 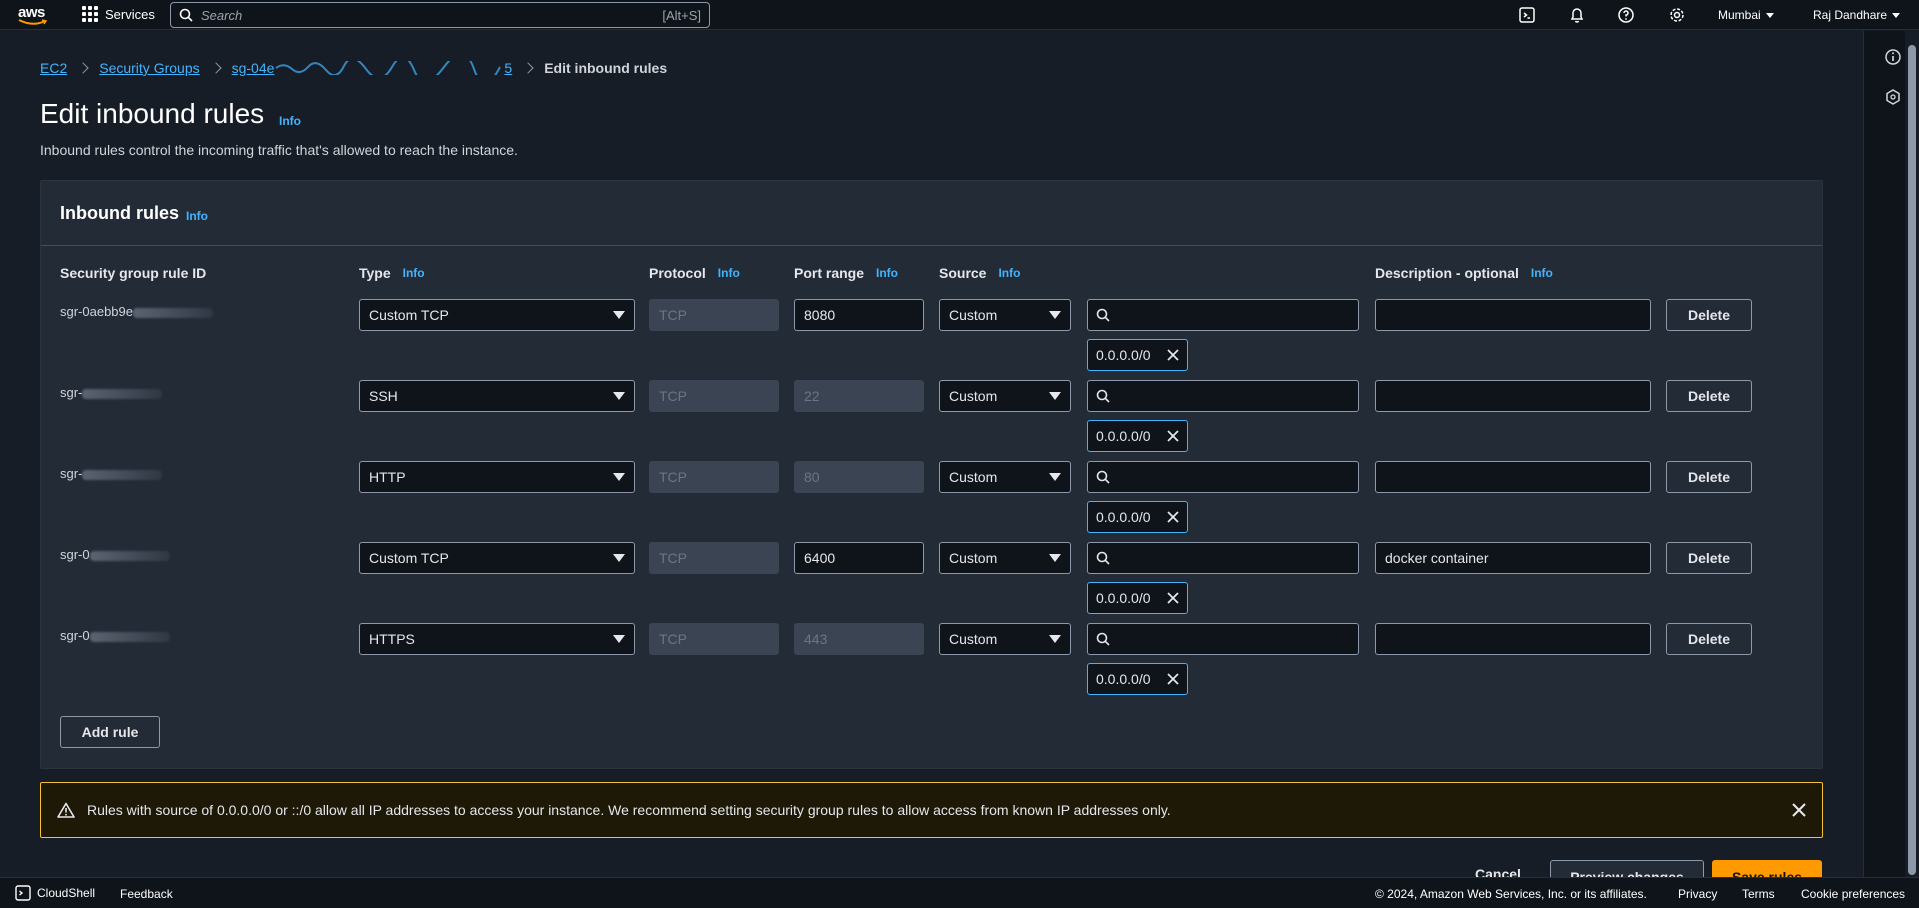 What do you see at coordinates (290, 121) in the screenshot?
I see `page-info-link: Info` at bounding box center [290, 121].